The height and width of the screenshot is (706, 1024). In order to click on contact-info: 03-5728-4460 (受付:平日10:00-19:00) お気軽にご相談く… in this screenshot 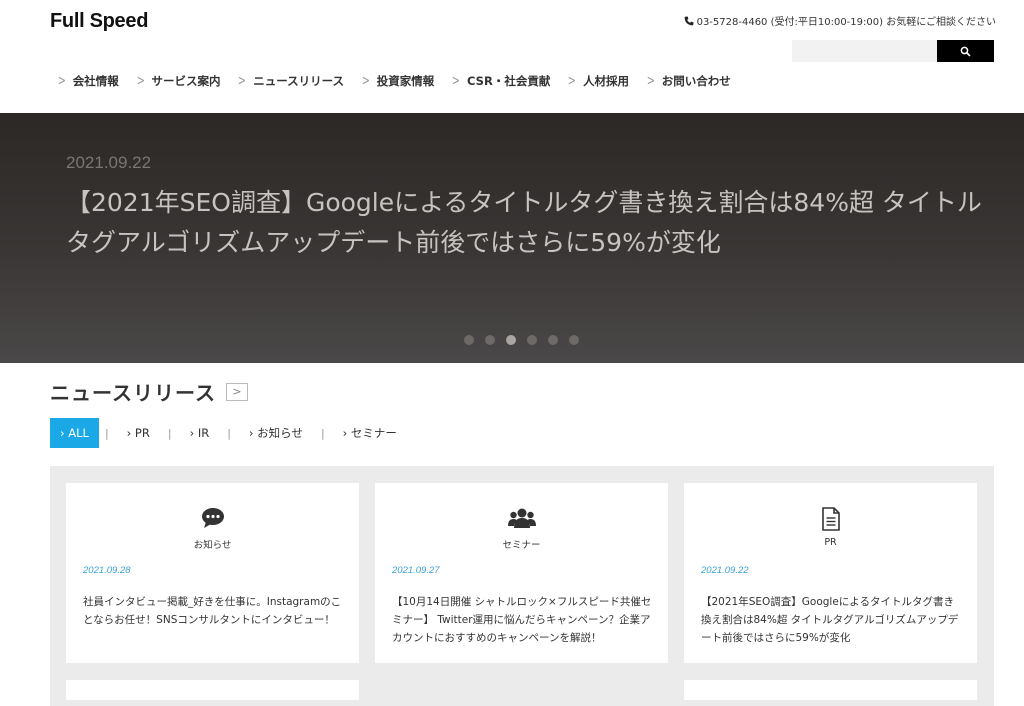, I will do `click(840, 20)`.